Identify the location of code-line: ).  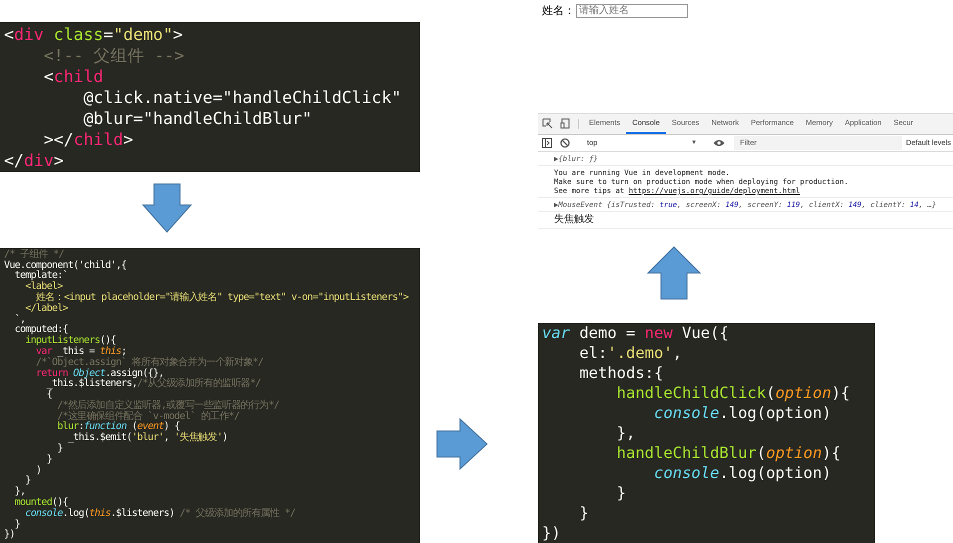
(38, 471).